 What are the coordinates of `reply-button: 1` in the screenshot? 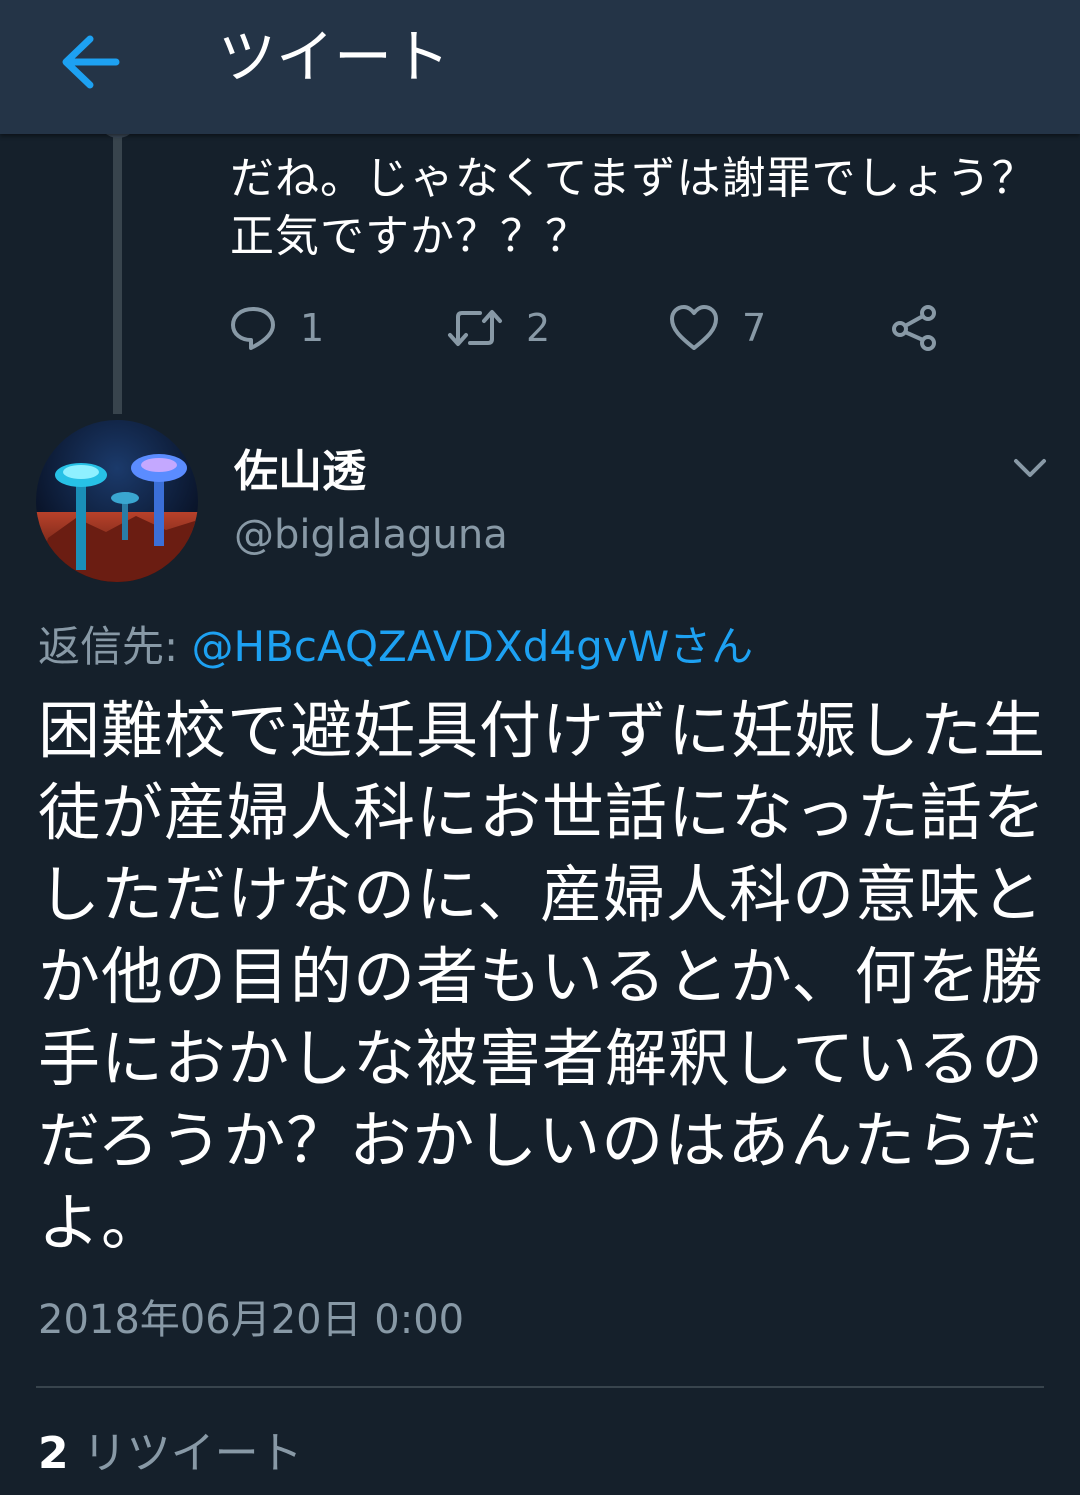 It's located at (276, 328).